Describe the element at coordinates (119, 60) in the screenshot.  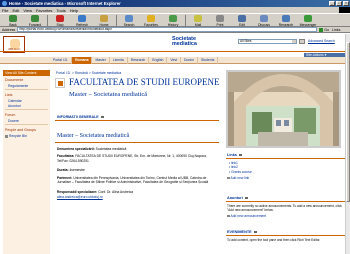
I see `top-nav-tab: Licenta` at that location.